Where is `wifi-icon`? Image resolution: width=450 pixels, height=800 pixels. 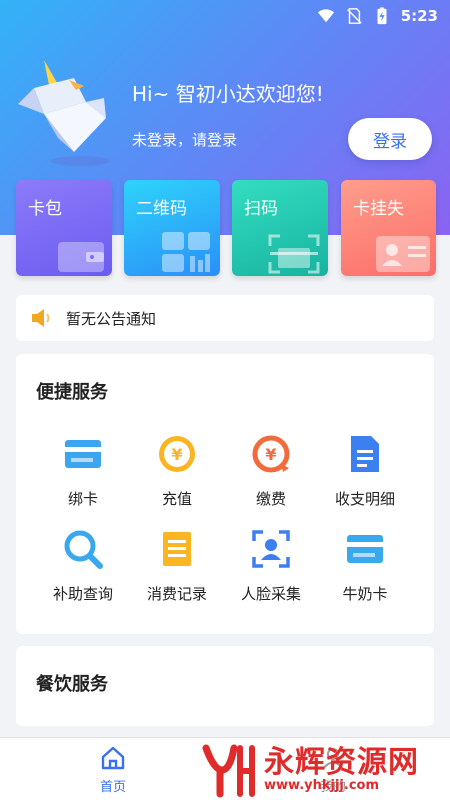 wifi-icon is located at coordinates (325, 16).